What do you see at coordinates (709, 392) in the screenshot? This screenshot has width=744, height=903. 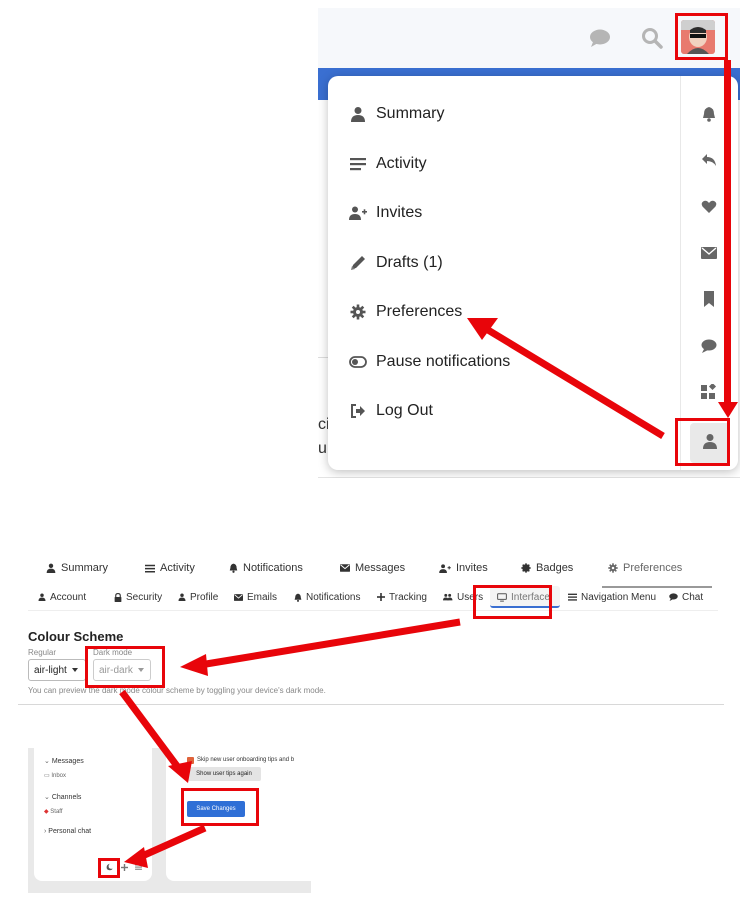 I see `widgets-icon` at bounding box center [709, 392].